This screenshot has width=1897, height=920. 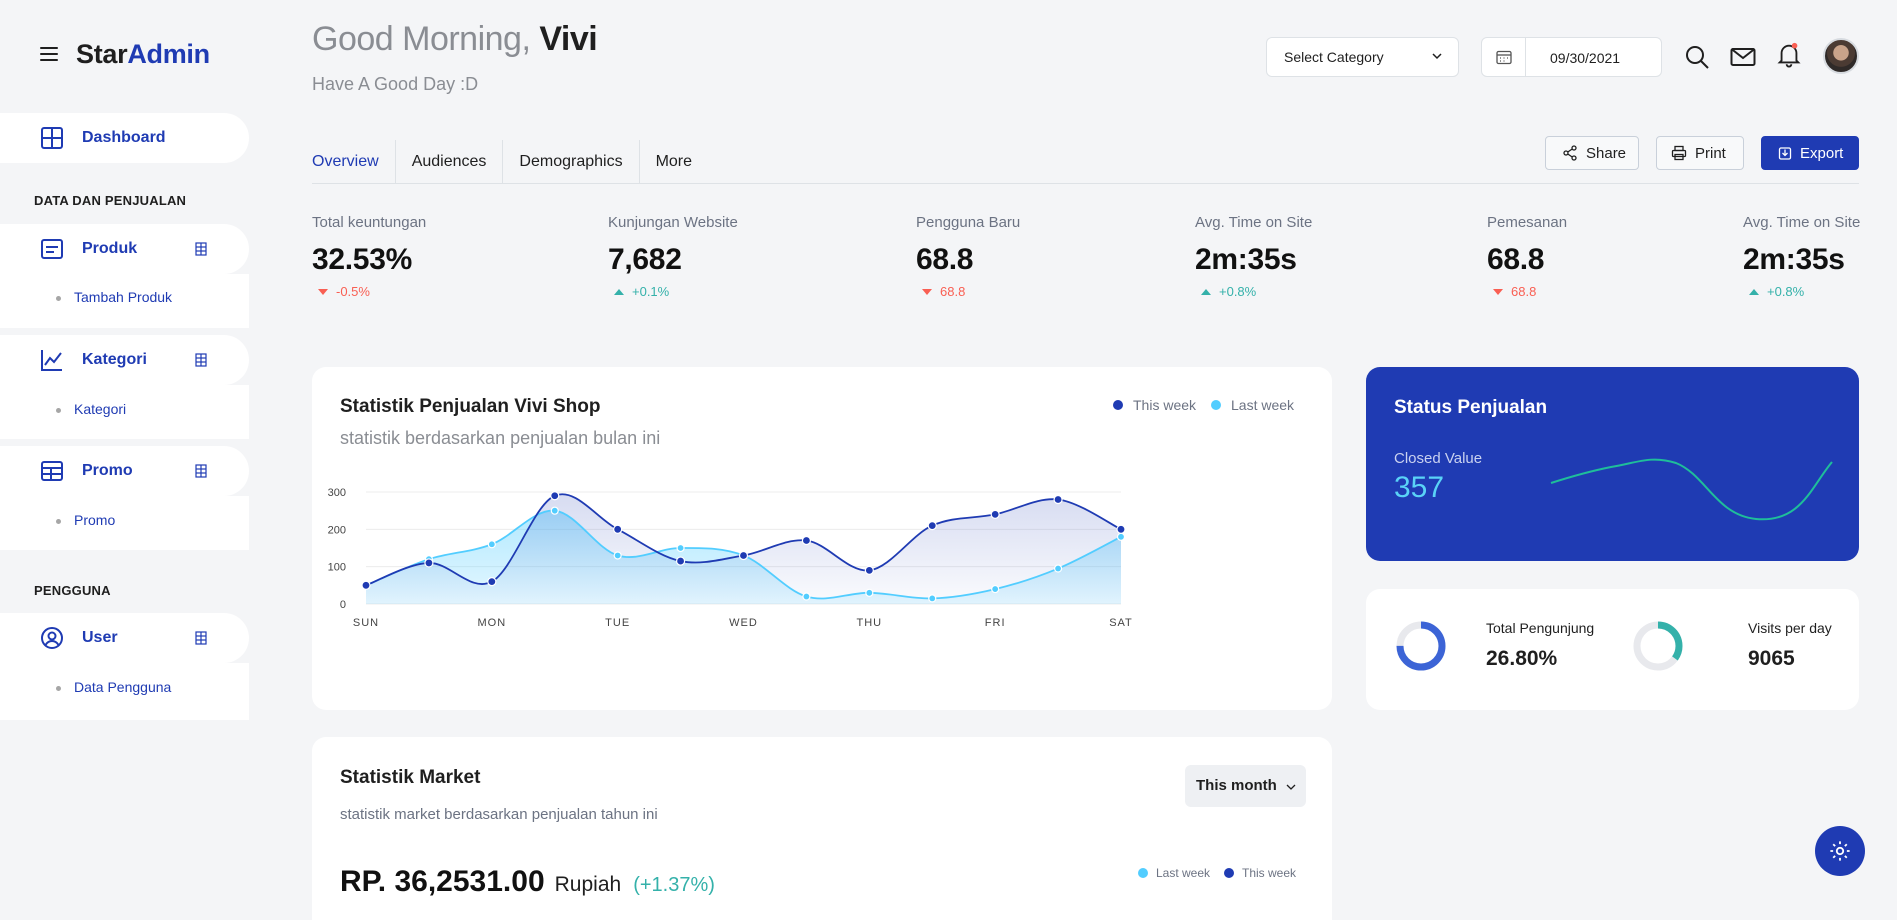 What do you see at coordinates (52, 138) in the screenshot?
I see `grid-icon` at bounding box center [52, 138].